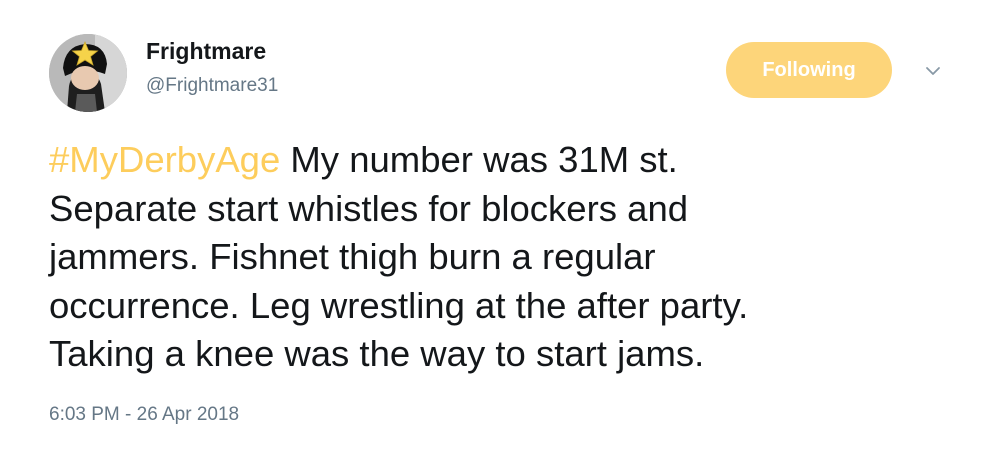 The width and height of the screenshot is (998, 450). Describe the element at coordinates (369, 208) in the screenshot. I see `tweet-text-line-2: Separate start whistles for blockers and` at that location.